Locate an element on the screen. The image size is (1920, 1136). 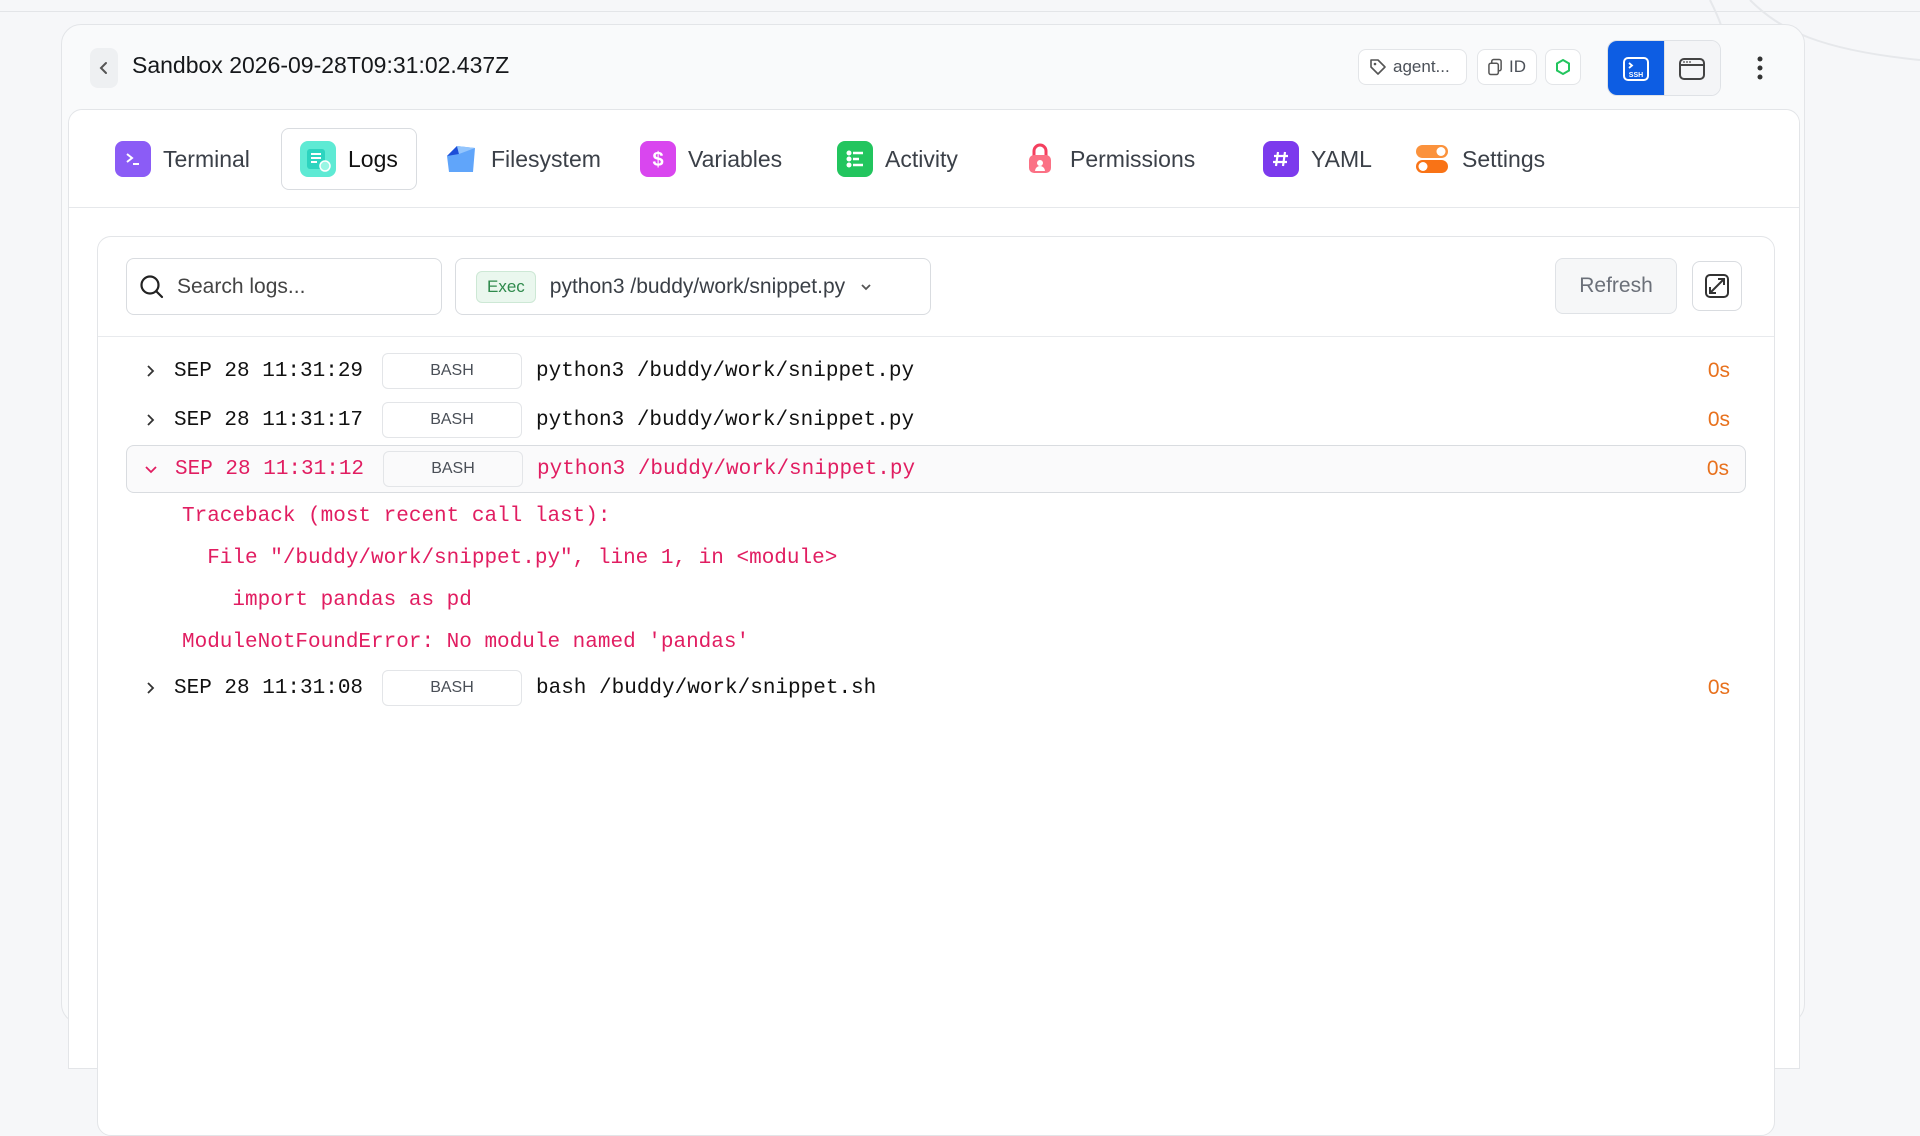
log-timestamp: SEP 28 11:31:29 is located at coordinates (269, 371).